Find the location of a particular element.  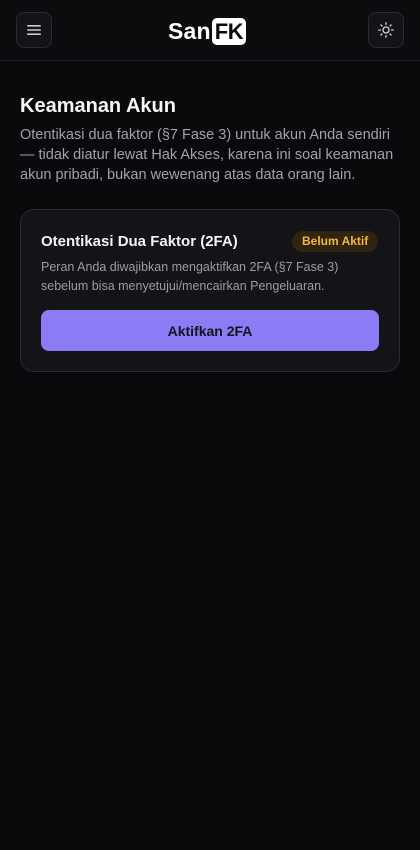

top-bar: San FK is located at coordinates (210, 30).